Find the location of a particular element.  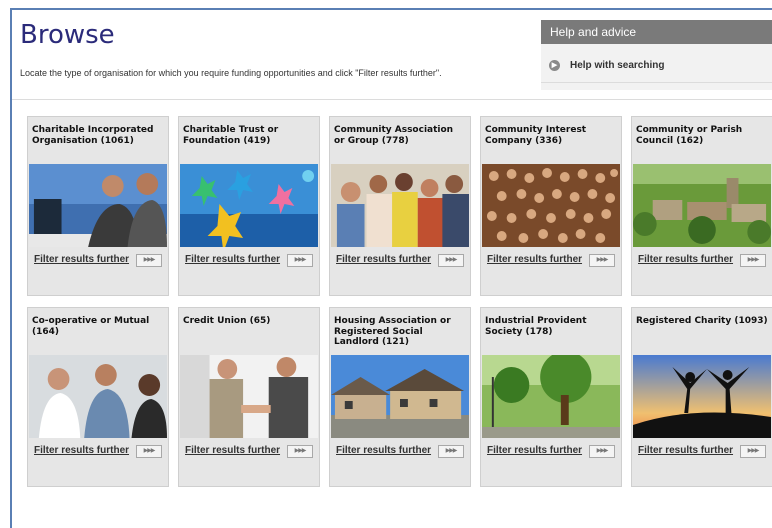

silhouettes-photo is located at coordinates (702, 396).